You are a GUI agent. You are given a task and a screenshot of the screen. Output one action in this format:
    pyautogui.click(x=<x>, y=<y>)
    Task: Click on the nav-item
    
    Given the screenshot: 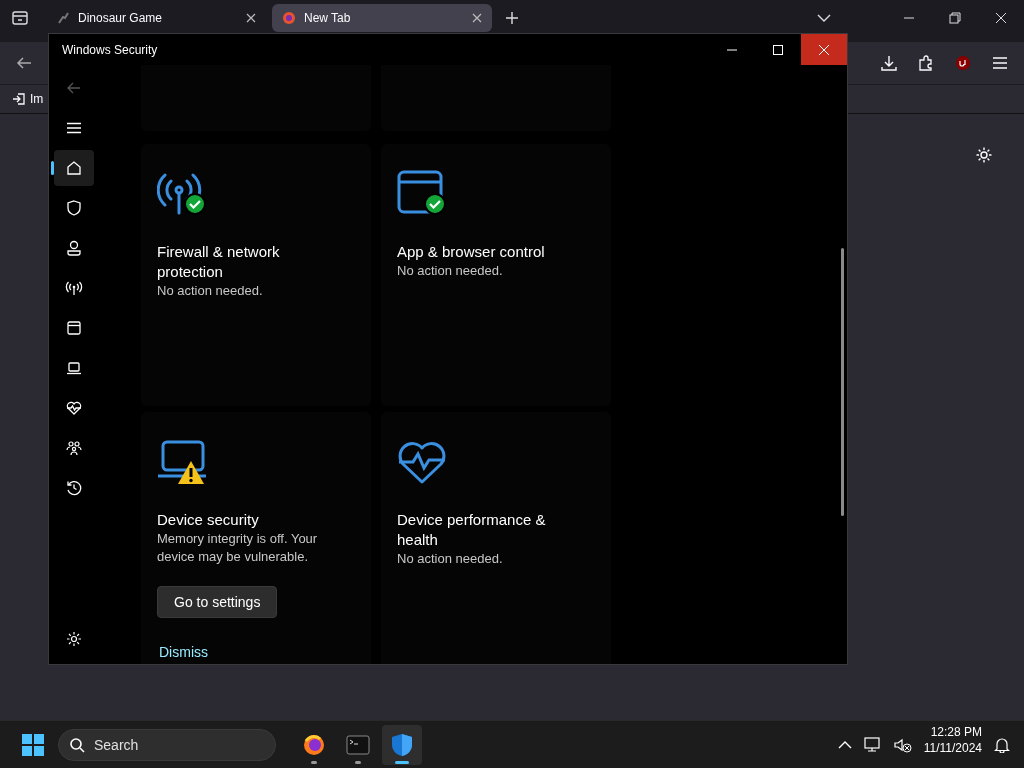 What is the action you would take?
    pyautogui.click(x=74, y=168)
    